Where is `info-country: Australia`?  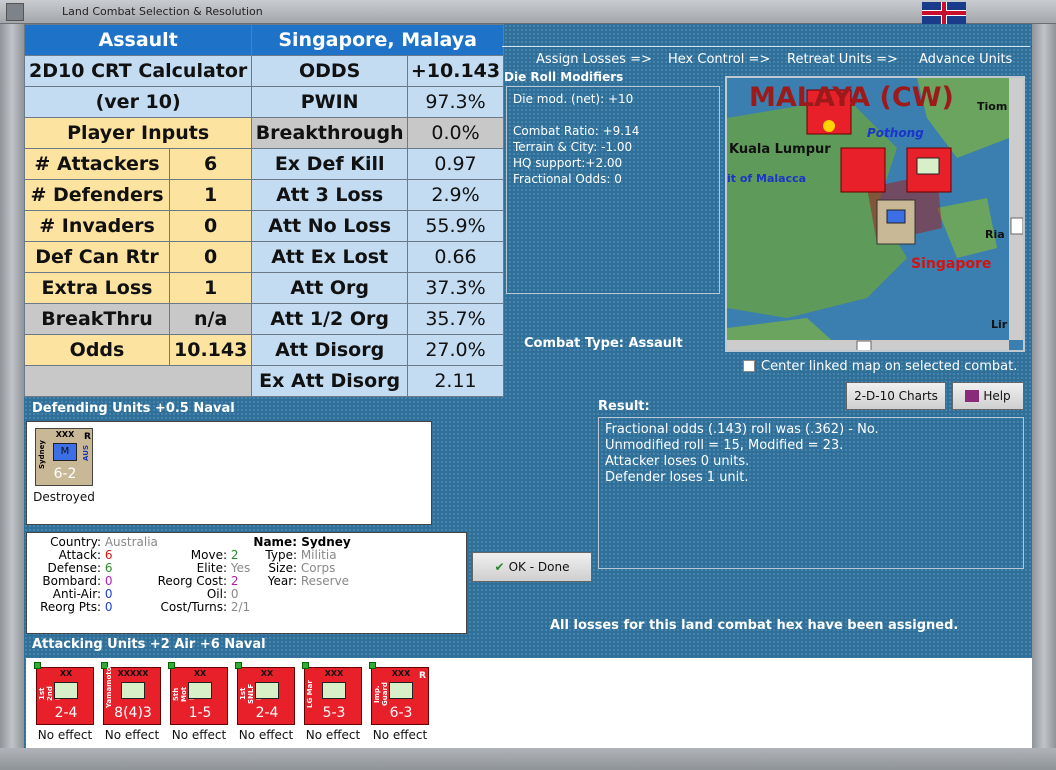 info-country: Australia is located at coordinates (131, 542).